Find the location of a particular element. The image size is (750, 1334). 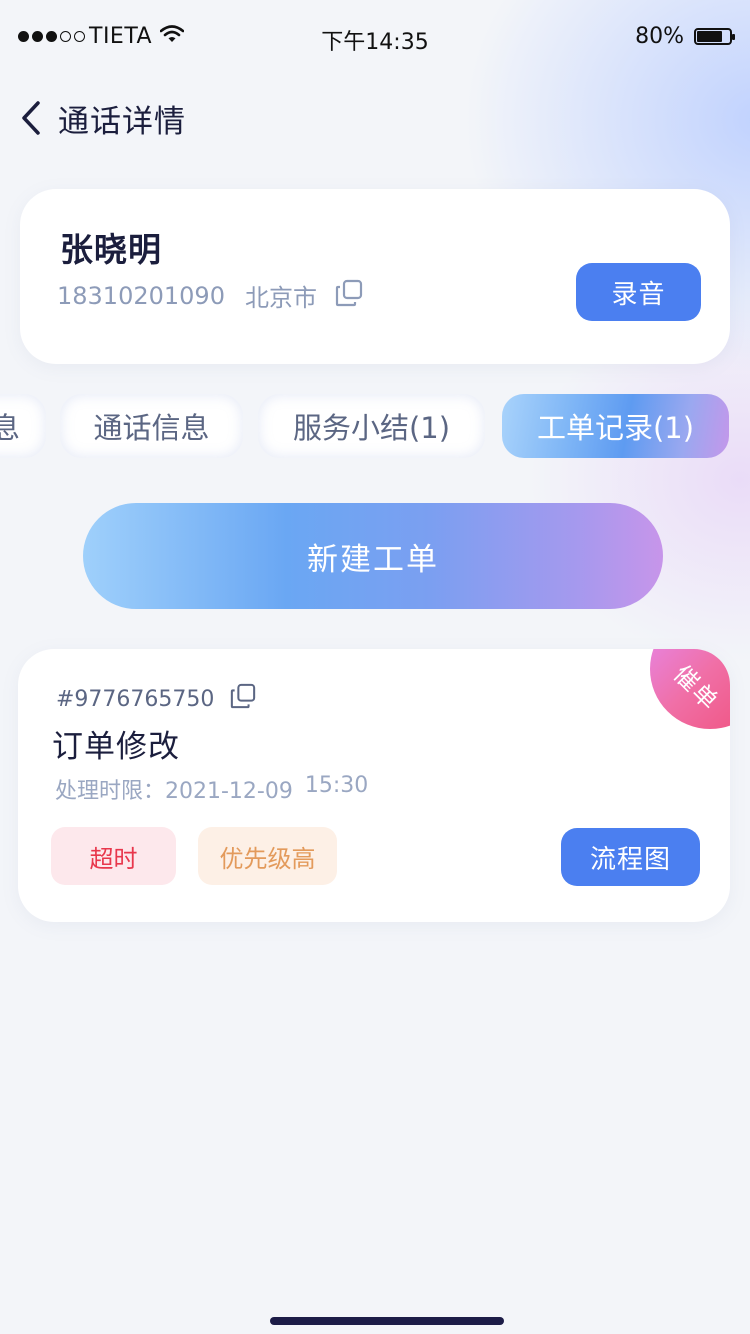

chevron-left-icon is located at coordinates (31, 118).